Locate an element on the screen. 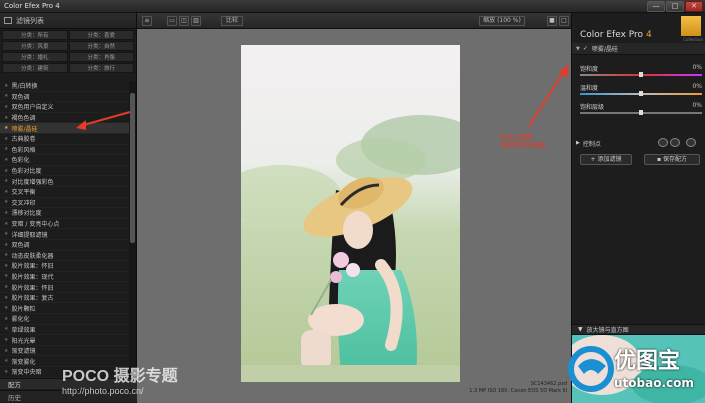 The image size is (705, 403). filter-list-item: ★ 交叉冲印 is located at coordinates (64, 203).